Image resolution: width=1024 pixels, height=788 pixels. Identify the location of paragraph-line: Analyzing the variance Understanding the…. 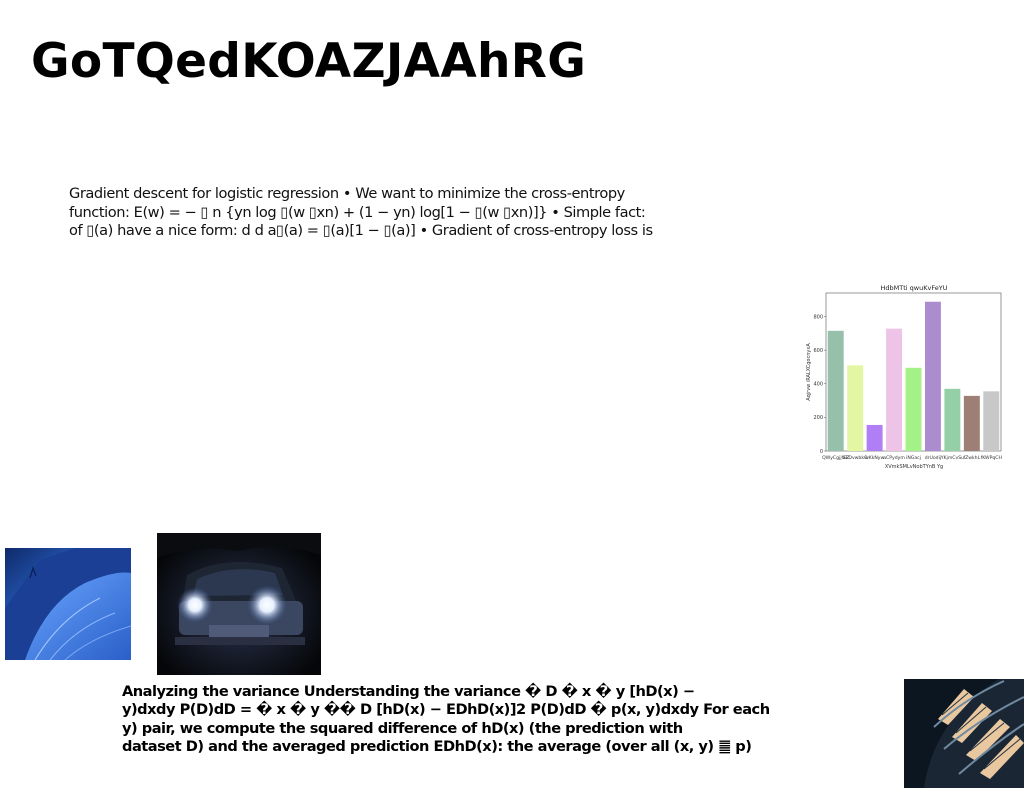
(408, 691).